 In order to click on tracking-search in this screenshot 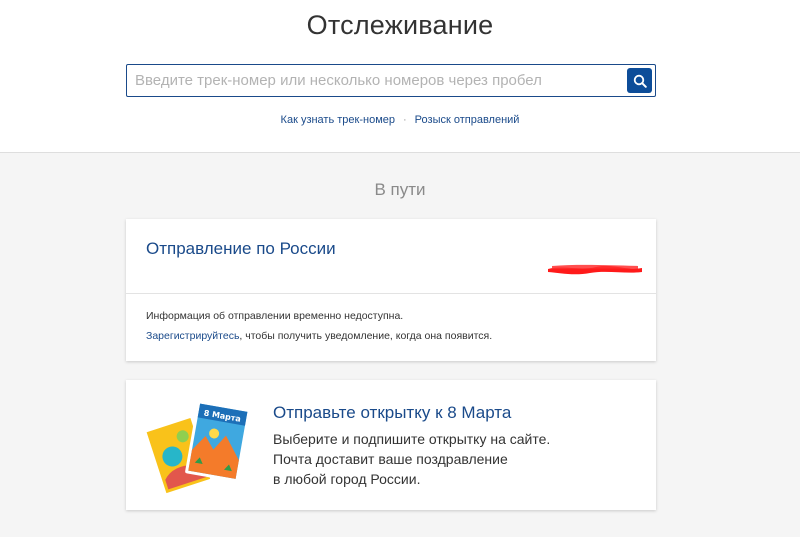, I will do `click(391, 80)`.